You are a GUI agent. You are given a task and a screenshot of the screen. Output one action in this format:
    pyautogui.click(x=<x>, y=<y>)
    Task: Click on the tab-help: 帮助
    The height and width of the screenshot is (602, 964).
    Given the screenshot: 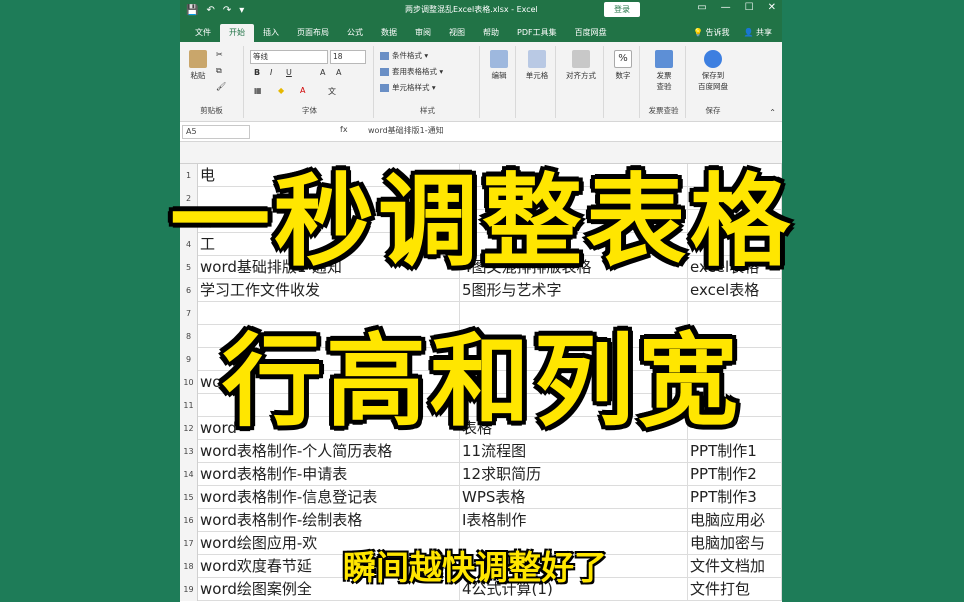 What is the action you would take?
    pyautogui.click(x=491, y=33)
    